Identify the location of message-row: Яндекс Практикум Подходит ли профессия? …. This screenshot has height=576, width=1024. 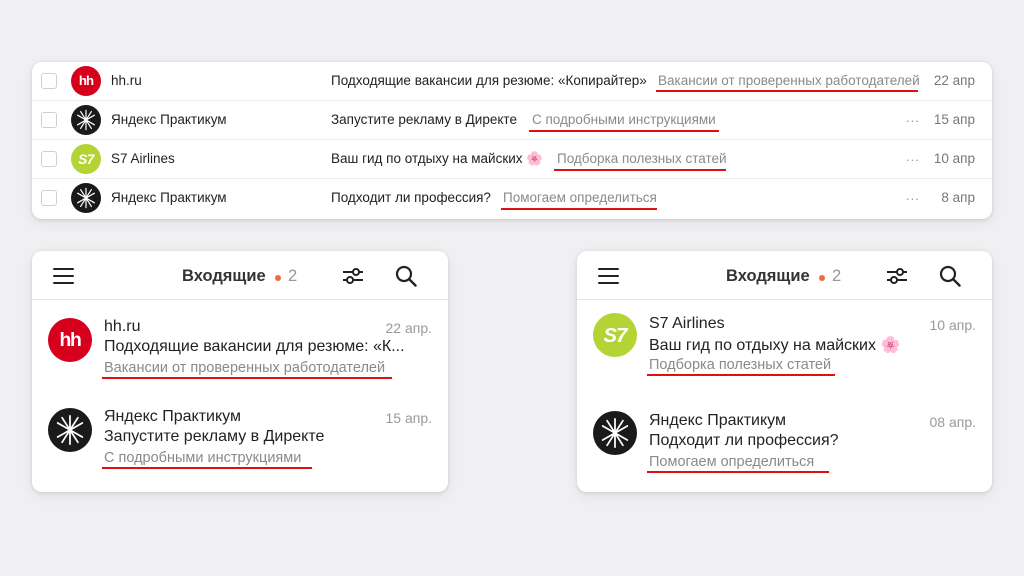
(512, 198).